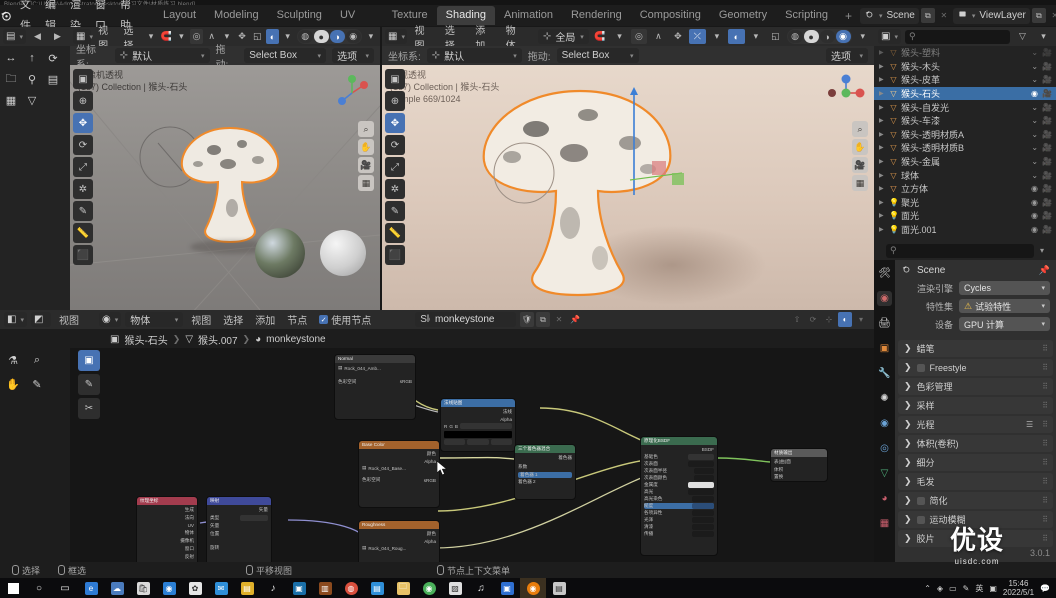 The image size is (1056, 598). I want to click on navigation-gizmo-left, so click(352, 93).